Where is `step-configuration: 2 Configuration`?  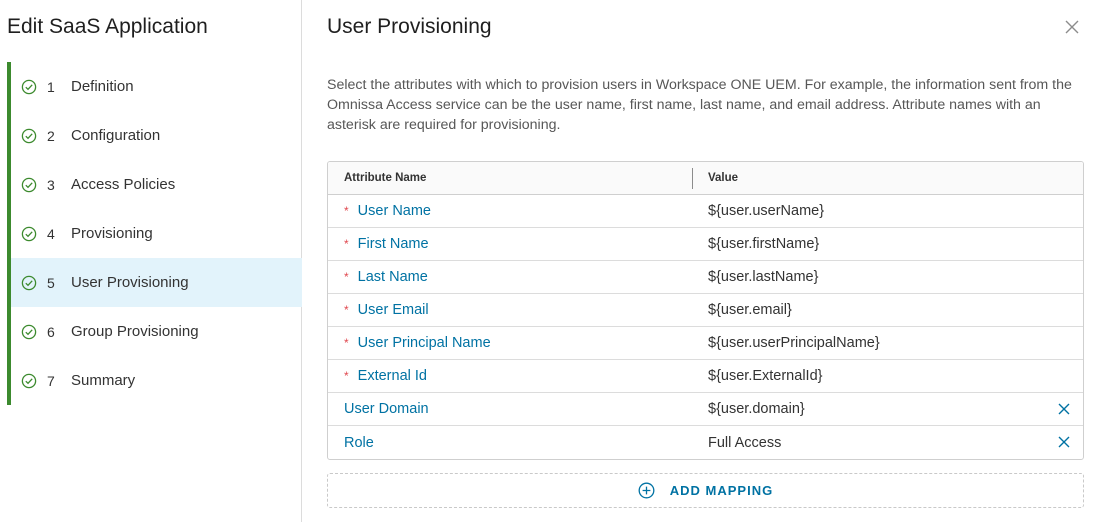 step-configuration: 2 Configuration is located at coordinates (154, 135).